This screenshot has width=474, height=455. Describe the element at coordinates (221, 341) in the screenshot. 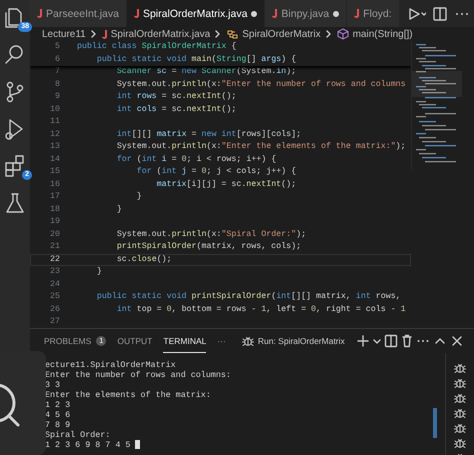

I see `more-button: ···` at that location.